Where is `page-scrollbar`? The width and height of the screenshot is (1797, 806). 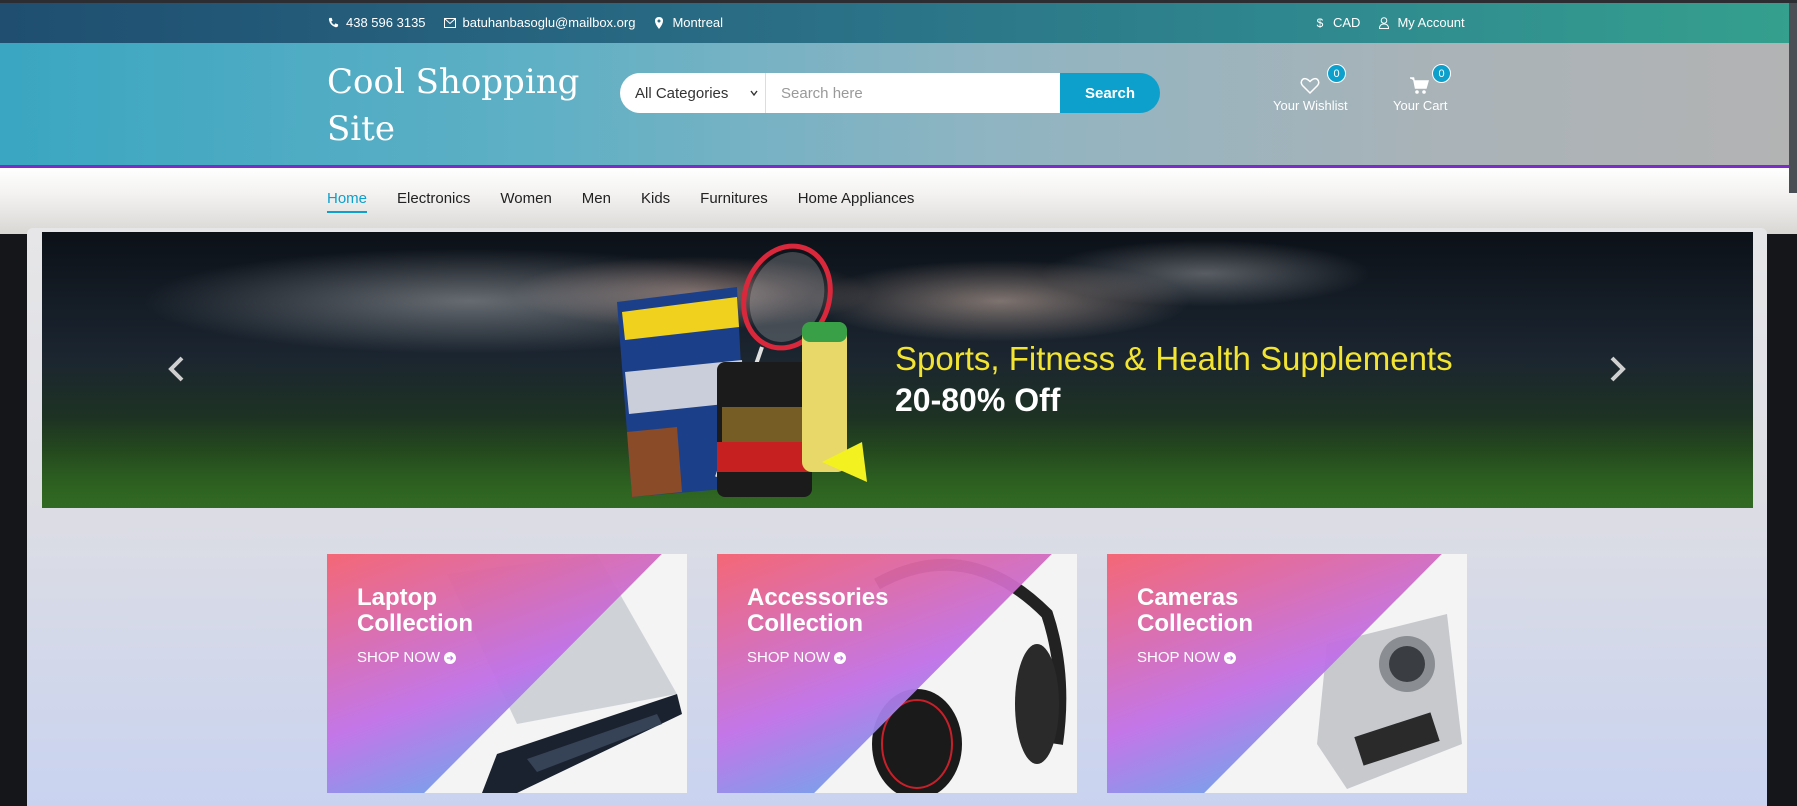 page-scrollbar is located at coordinates (1793, 98).